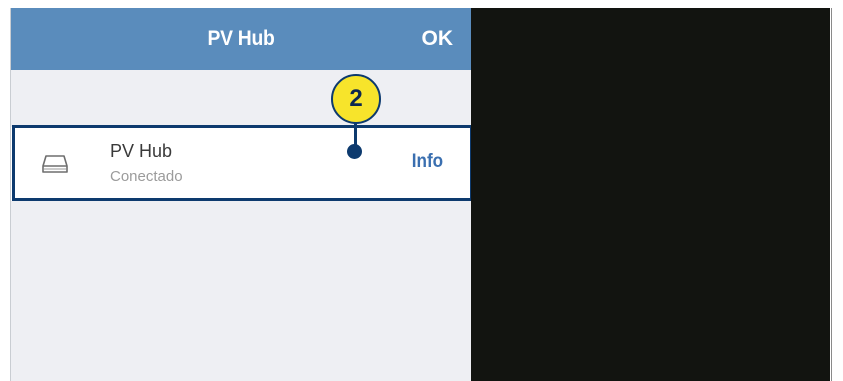 The width and height of the screenshot is (843, 381). What do you see at coordinates (55, 164) in the screenshot?
I see `drive-icon` at bounding box center [55, 164].